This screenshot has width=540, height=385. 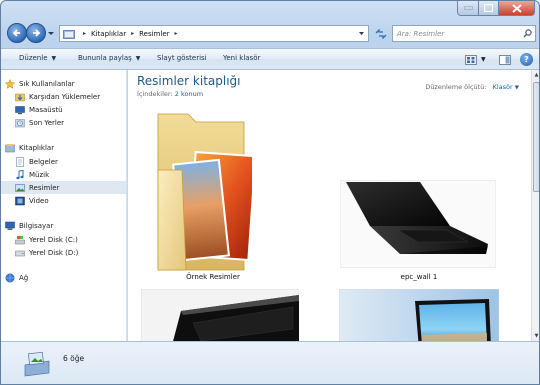 I want to click on navigation-bar: ▸ Kitaplıklar ▸ Resimler ▸ Ara: Resimler, so click(x=271, y=34).